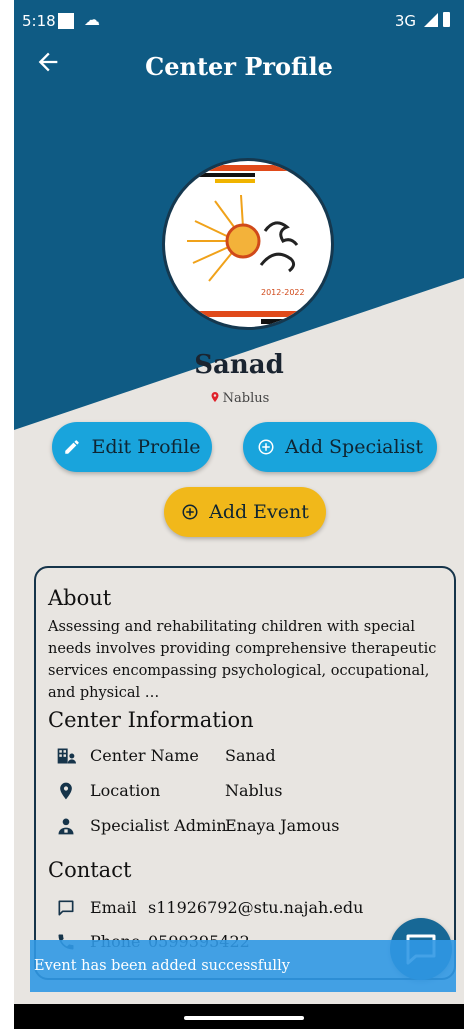 This screenshot has height=1029, width=464. What do you see at coordinates (113, 907) in the screenshot?
I see `contact-label: Email` at bounding box center [113, 907].